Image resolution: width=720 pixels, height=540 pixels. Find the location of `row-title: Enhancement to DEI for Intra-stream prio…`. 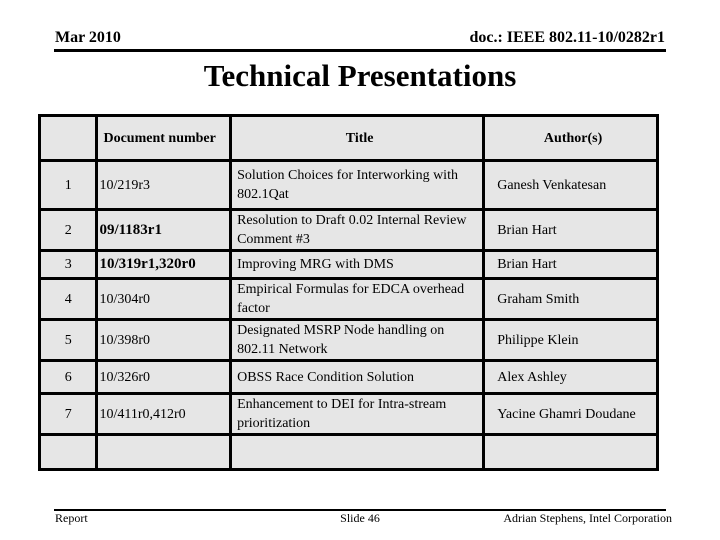

row-title: Enhancement to DEI for Intra-stream prio… is located at coordinates (357, 414).